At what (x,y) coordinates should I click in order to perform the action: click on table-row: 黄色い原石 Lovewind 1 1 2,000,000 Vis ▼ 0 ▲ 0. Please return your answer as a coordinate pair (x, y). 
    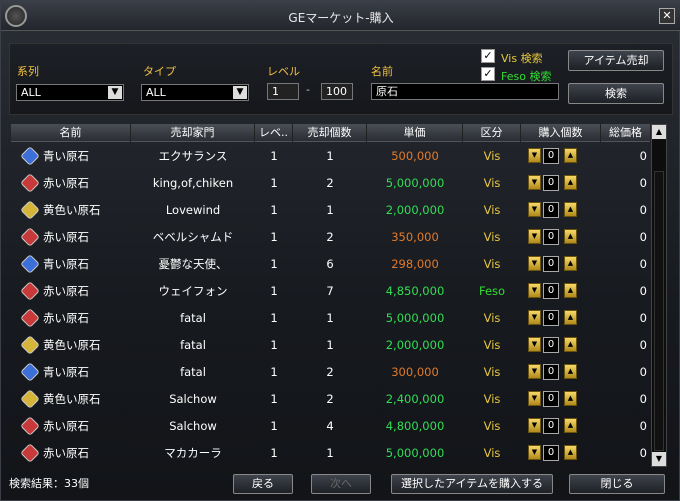
    Looking at the image, I should click on (331, 210).